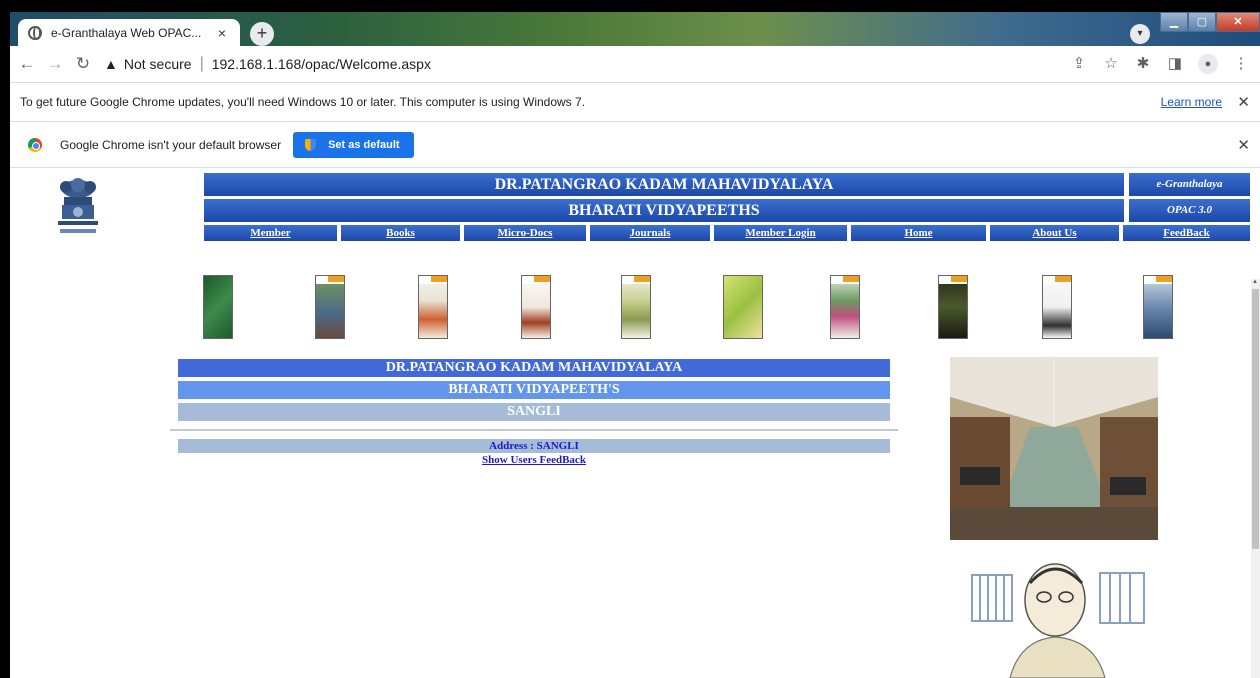 This screenshot has width=1260, height=678. What do you see at coordinates (270, 233) in the screenshot?
I see `menu-member: Member` at bounding box center [270, 233].